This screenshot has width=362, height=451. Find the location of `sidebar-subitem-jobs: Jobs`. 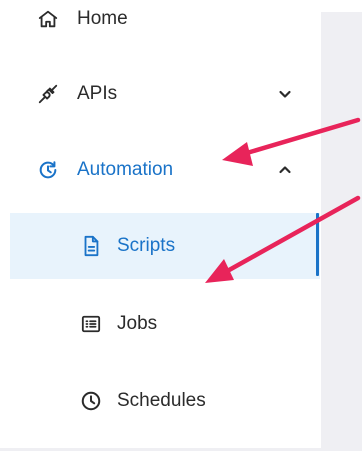

sidebar-subitem-jobs: Jobs is located at coordinates (165, 324).